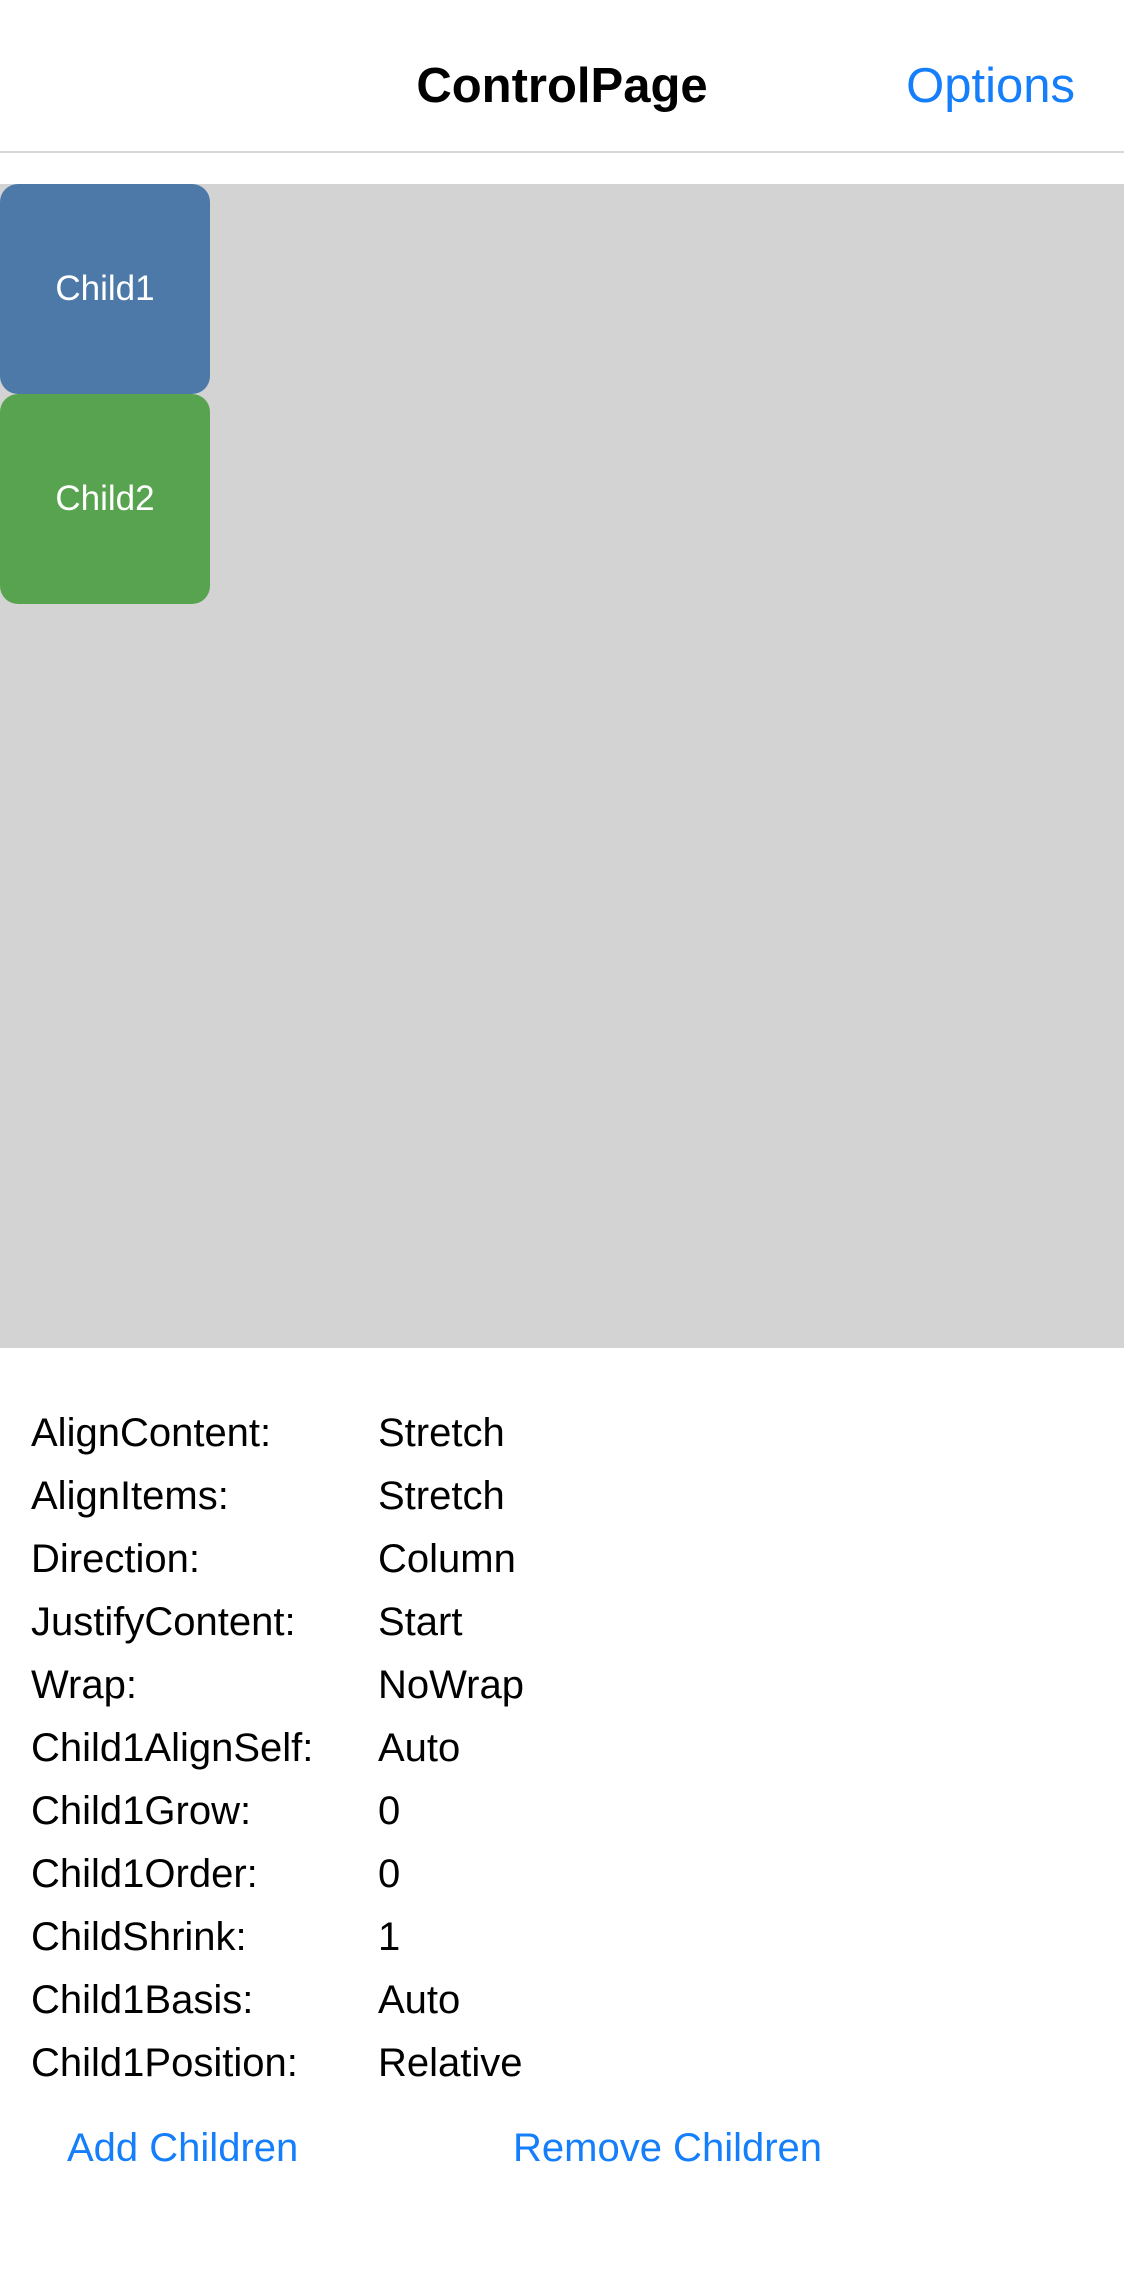 This screenshot has height=2286, width=1124. I want to click on navigation-bar: ControlPage Options, so click(562, 76).